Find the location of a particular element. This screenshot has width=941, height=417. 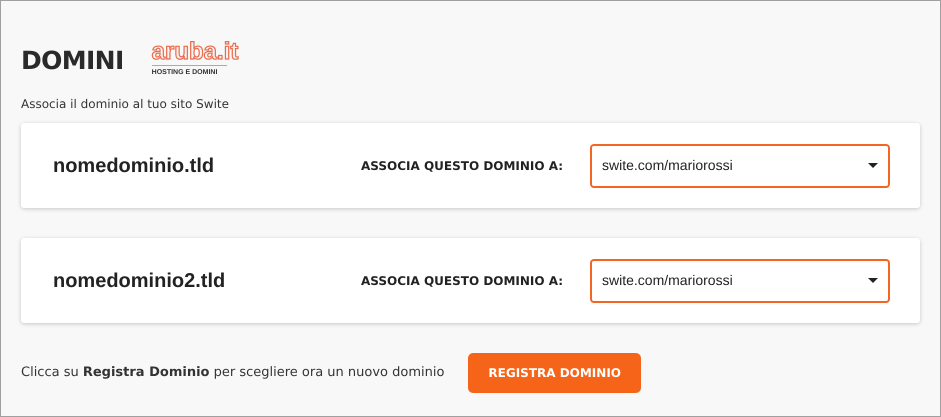

footer-text: Clicca su Registra Dominio per scegliere ora un nuovo dominio is located at coordinates (232, 373).